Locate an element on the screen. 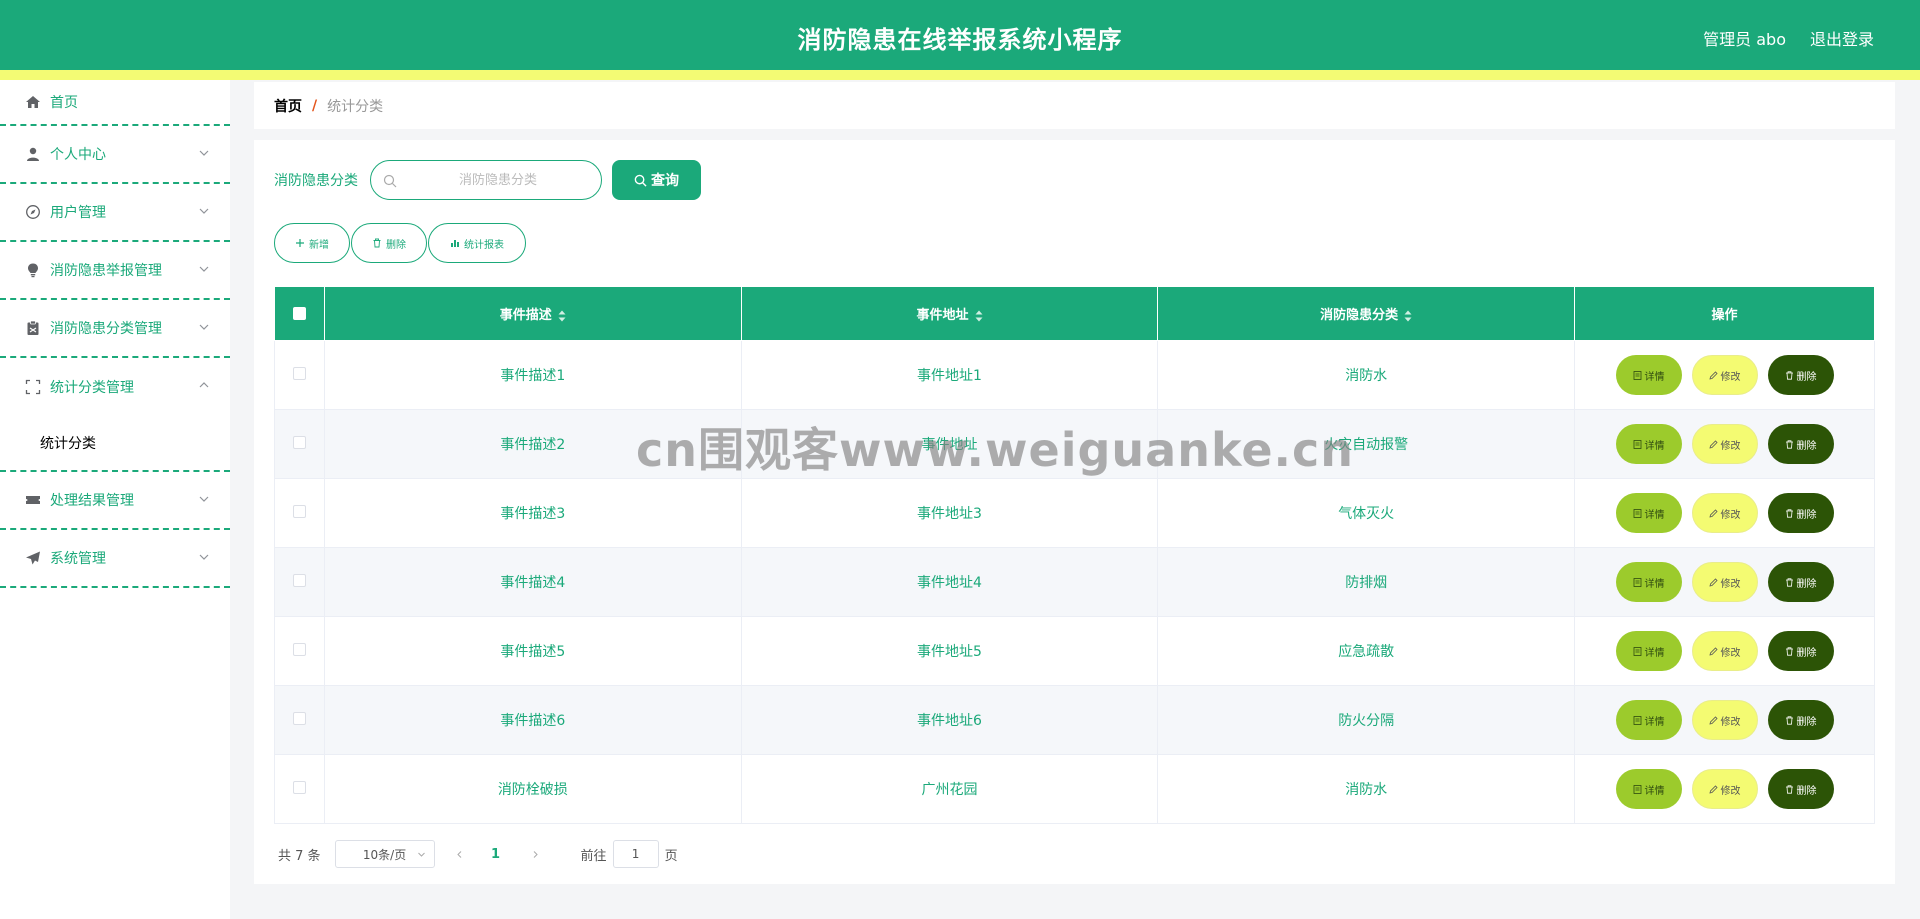  statistics-report-button: 统计报表 is located at coordinates (477, 243).